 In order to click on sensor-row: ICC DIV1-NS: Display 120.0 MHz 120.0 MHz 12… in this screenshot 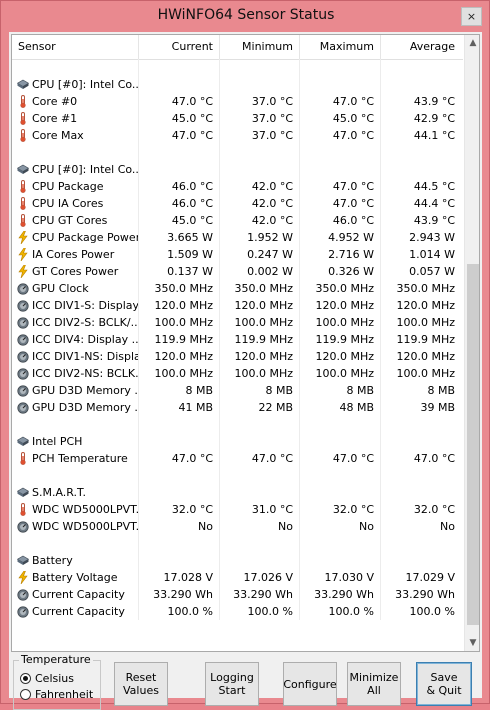, I will do `click(237, 356)`.